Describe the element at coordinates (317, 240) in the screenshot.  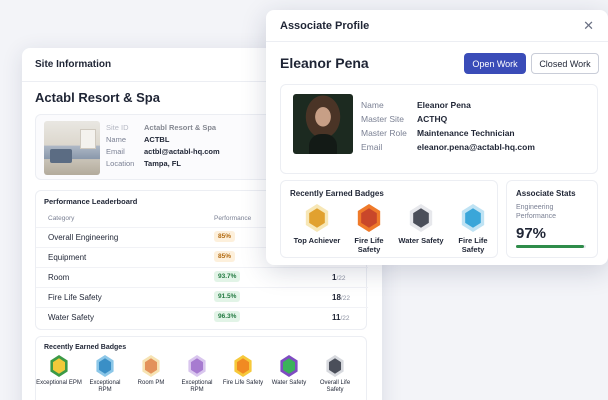
I see `badge-label: Top Achiever` at that location.